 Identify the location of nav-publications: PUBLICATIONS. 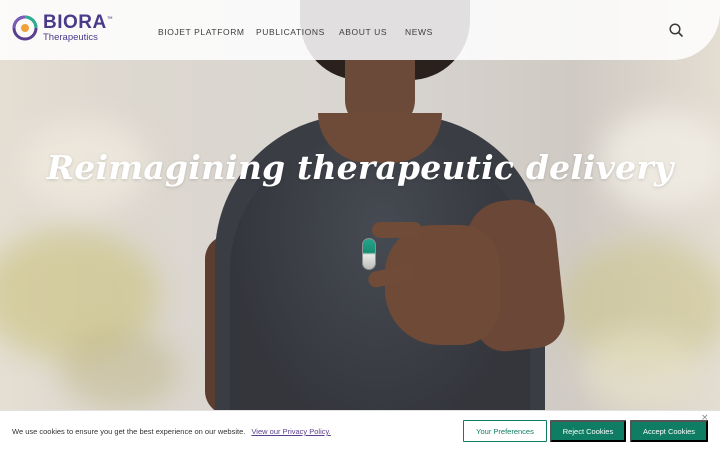
(290, 32).